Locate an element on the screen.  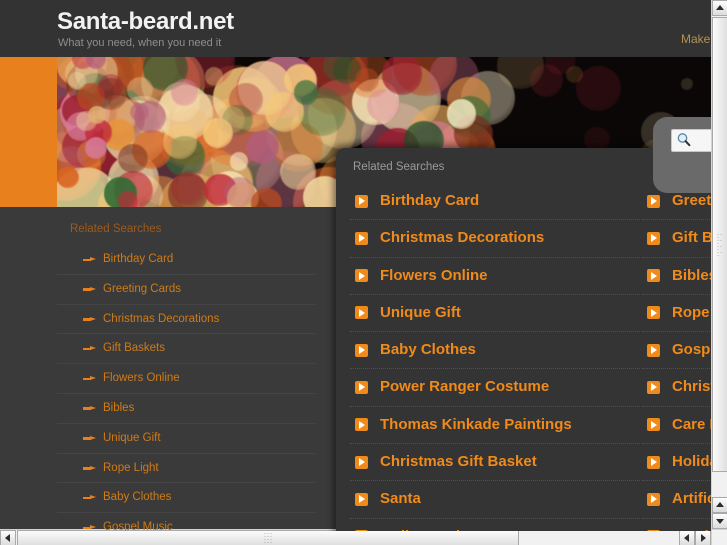
overlay-search-label: Christmas Gift Basket is located at coordinates (458, 462).